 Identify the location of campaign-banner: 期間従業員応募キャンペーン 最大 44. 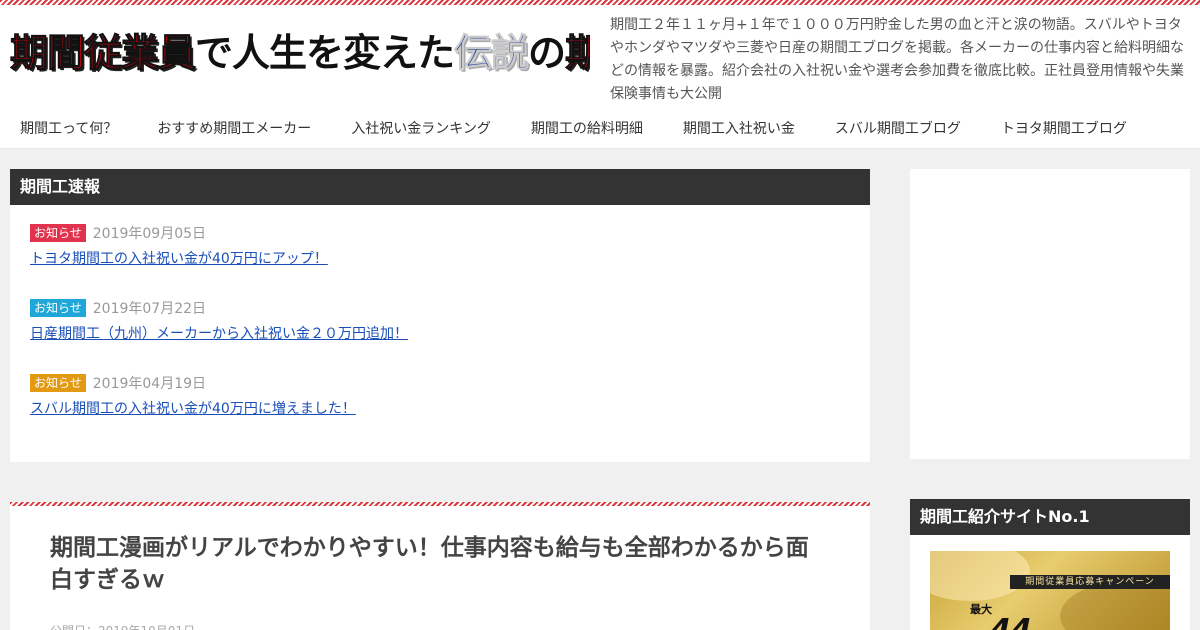
(1050, 590).